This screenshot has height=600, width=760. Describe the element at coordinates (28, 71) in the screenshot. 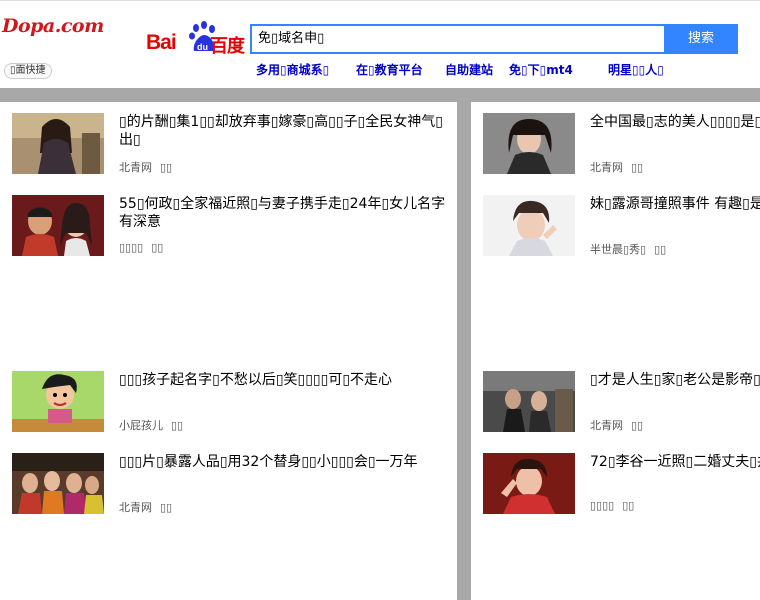

I see `quick-access-button: ▯面快捷` at that location.